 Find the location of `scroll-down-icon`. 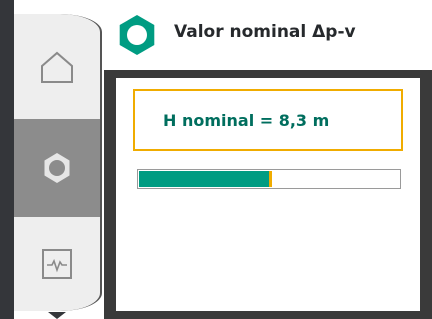

scroll-down-icon is located at coordinates (57, 315).